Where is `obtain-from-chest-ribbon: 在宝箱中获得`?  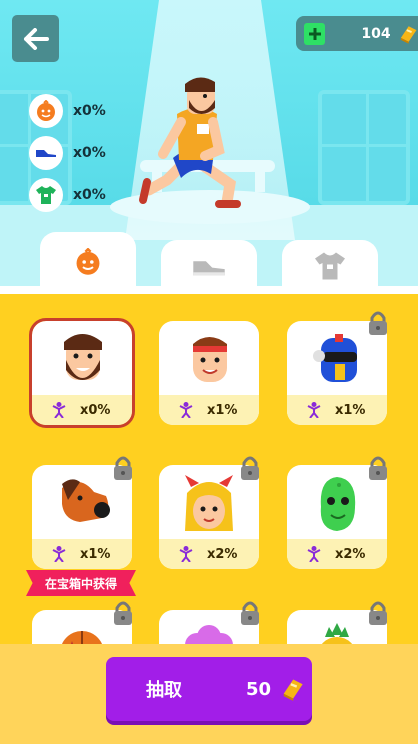
obtain-from-chest-ribbon: 在宝箱中获得 is located at coordinates (81, 583).